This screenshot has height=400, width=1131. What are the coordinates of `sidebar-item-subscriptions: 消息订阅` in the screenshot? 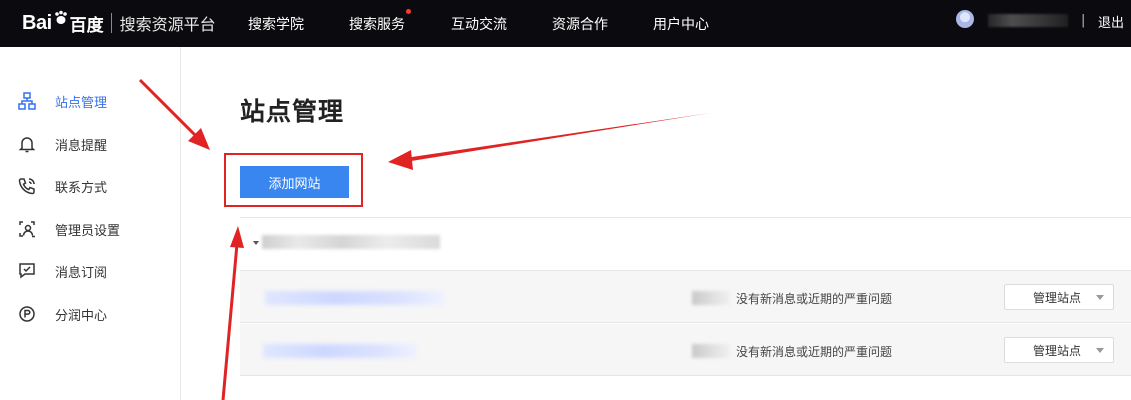 It's located at (61, 271).